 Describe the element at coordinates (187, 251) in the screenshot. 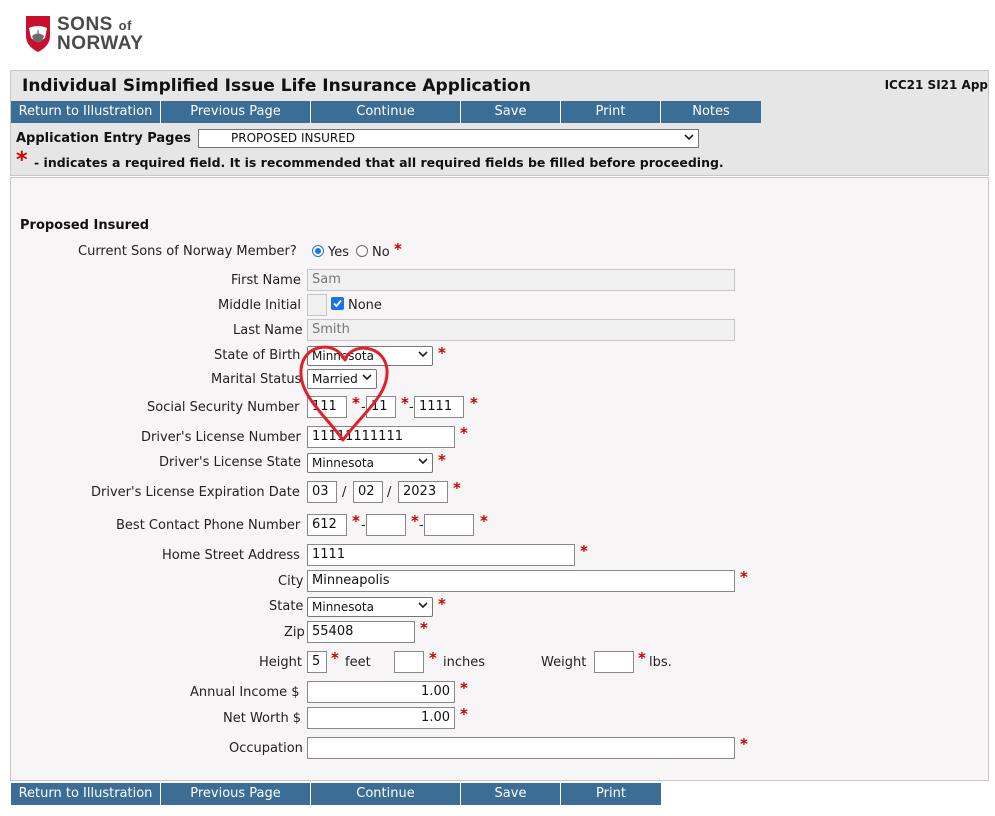

I see `member-label: Current Sons of Norway Member?` at that location.